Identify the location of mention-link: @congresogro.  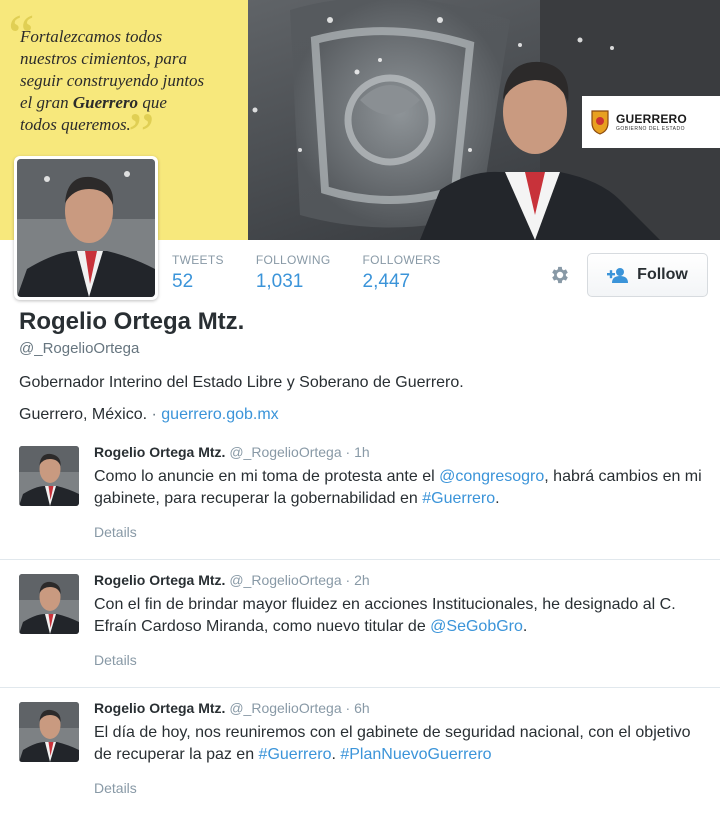
(491, 476).